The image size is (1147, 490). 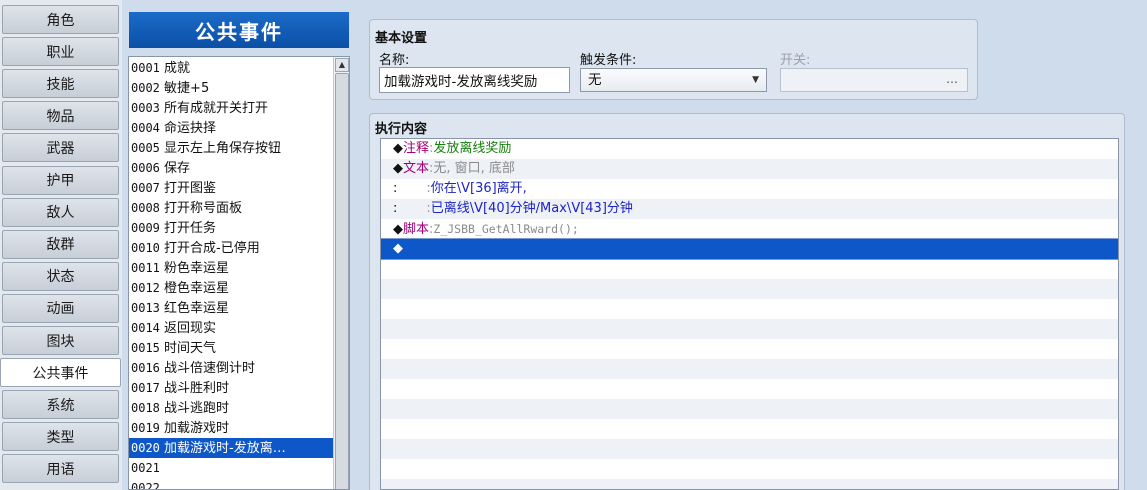 I want to click on command-line: ◆文本:无, 窗口, 底部, so click(x=749, y=169).